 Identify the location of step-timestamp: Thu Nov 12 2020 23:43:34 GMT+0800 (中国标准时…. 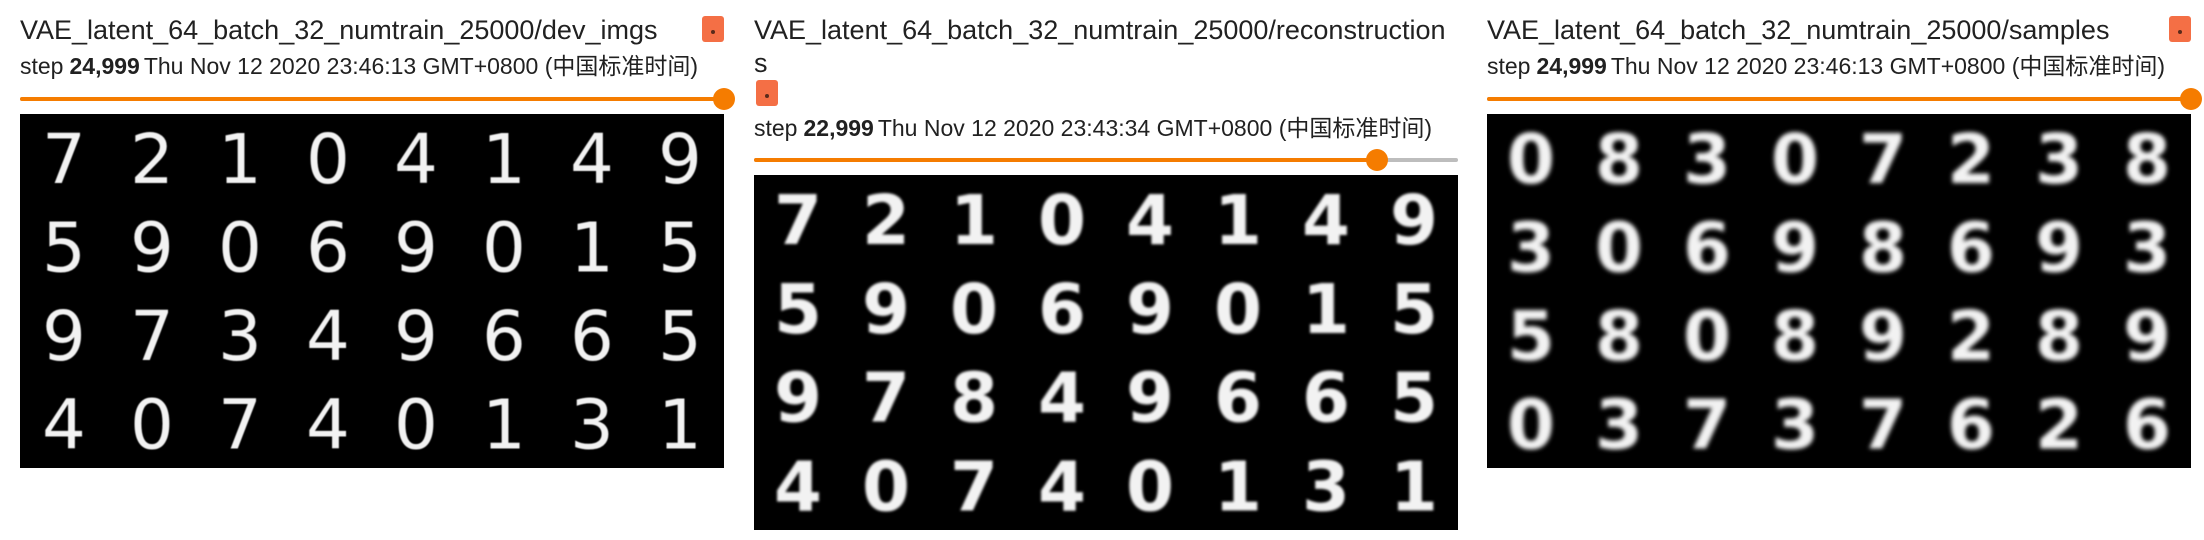
(1155, 128).